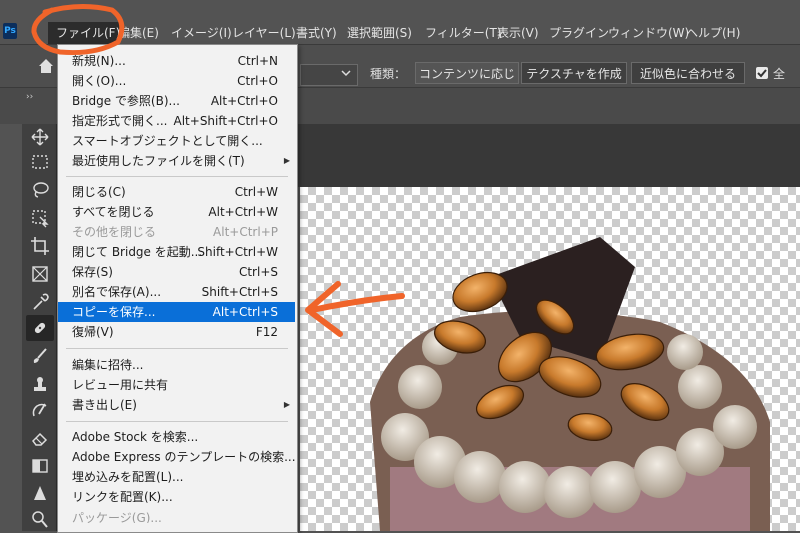 Image resolution: width=800 pixels, height=533 pixels. What do you see at coordinates (176, 212) in the screenshot?
I see `menu-item-close-all: すべてを閉じる Alt+Ctrl+W` at bounding box center [176, 212].